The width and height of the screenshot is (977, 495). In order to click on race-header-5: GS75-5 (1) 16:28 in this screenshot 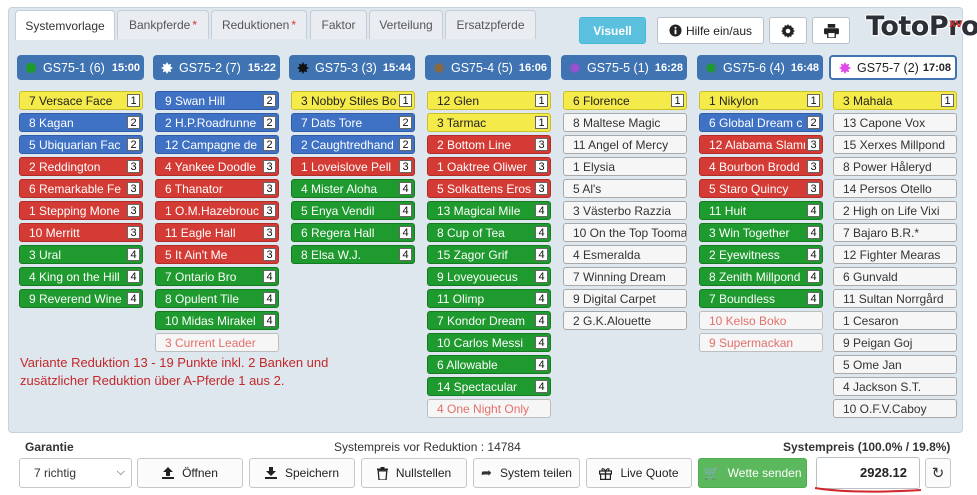, I will do `click(624, 67)`.